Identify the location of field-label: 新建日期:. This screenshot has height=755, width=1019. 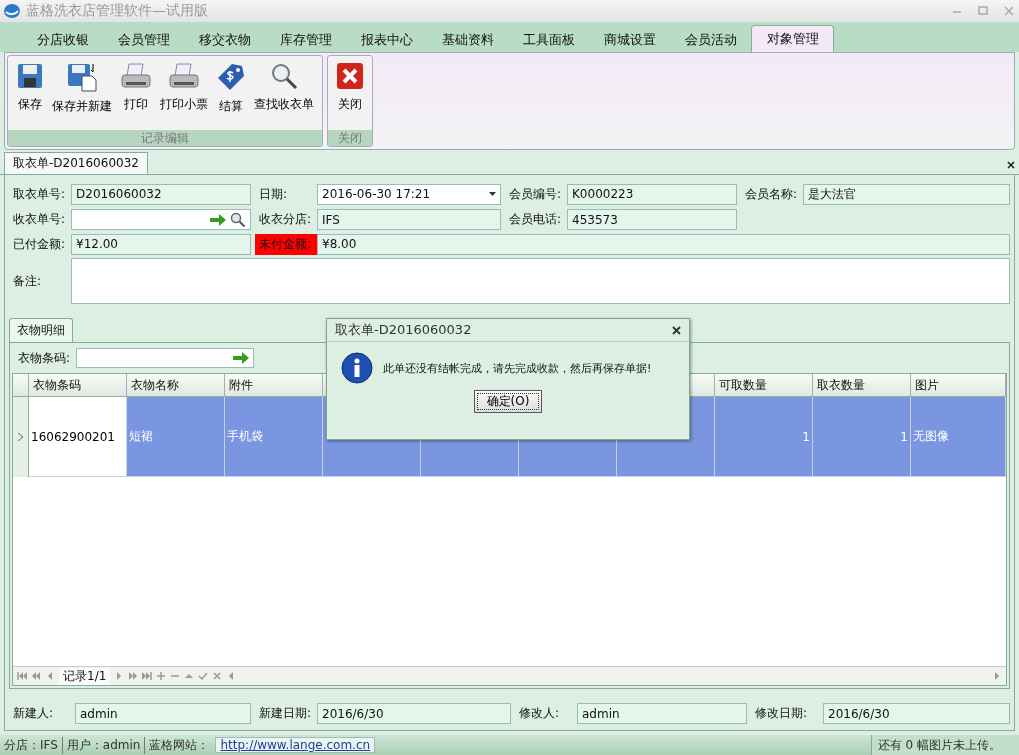
(285, 713).